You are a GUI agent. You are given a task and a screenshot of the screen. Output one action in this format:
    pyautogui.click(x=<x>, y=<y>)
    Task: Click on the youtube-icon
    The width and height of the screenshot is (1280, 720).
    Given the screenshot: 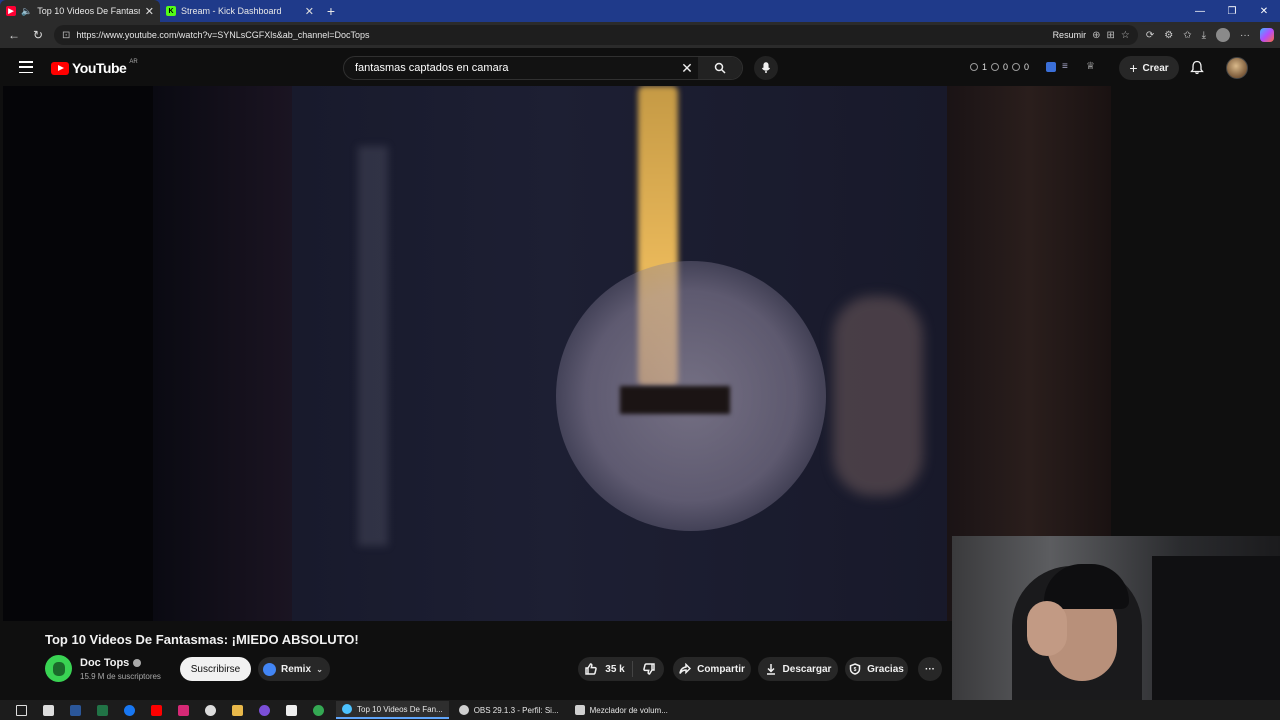 What is the action you would take?
    pyautogui.click(x=156, y=710)
    